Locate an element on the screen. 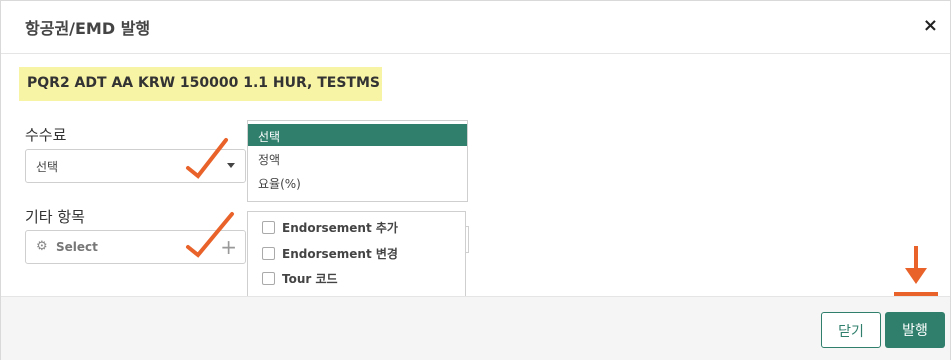  arrow-down-icon is located at coordinates (210, 198).